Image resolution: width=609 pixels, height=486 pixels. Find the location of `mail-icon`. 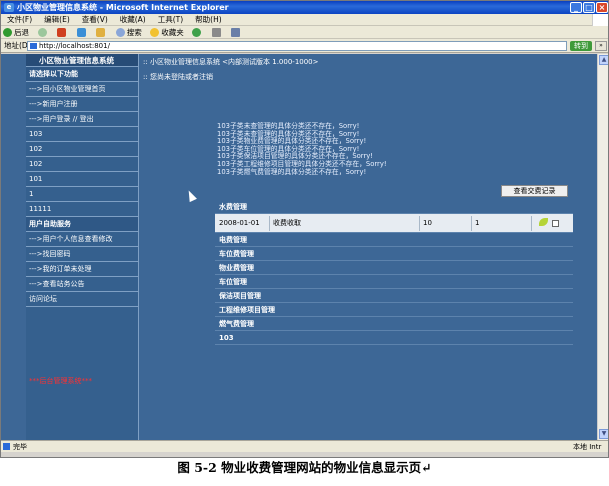

mail-icon is located at coordinates (216, 32).